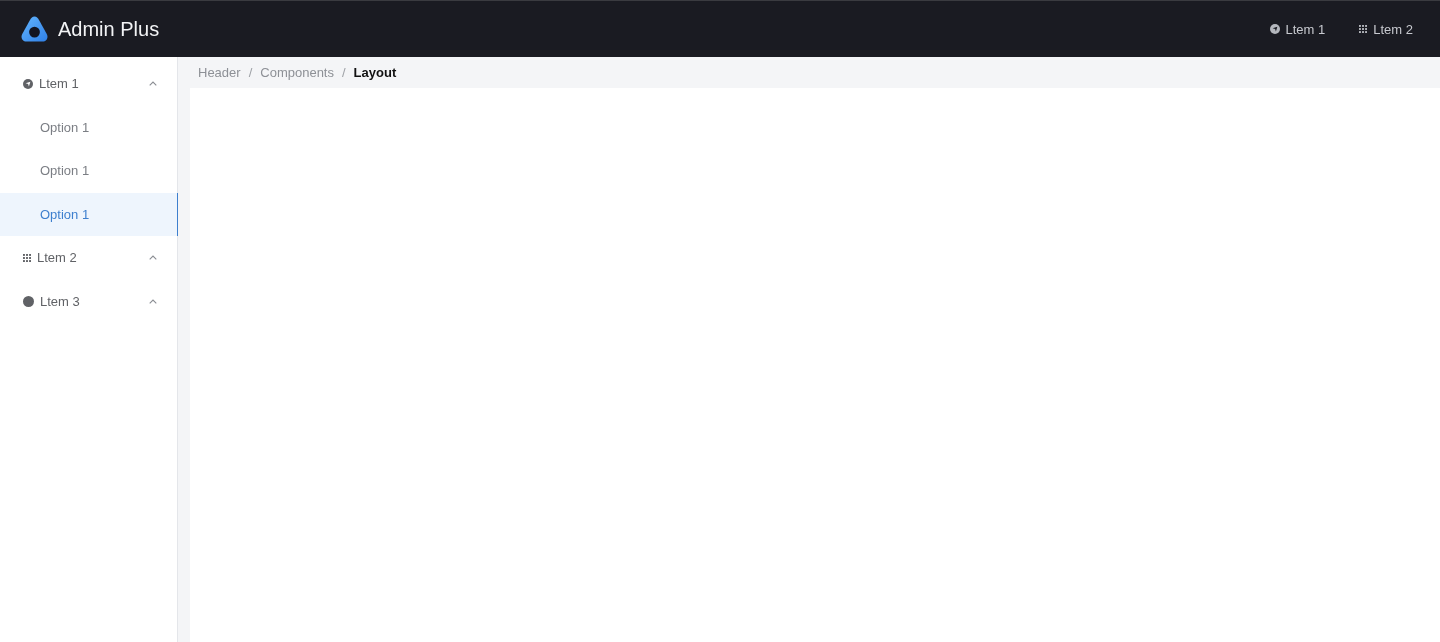 The height and width of the screenshot is (642, 1440). Describe the element at coordinates (88, 301) in the screenshot. I see `sidebar-menu-item: Ltem 3` at that location.